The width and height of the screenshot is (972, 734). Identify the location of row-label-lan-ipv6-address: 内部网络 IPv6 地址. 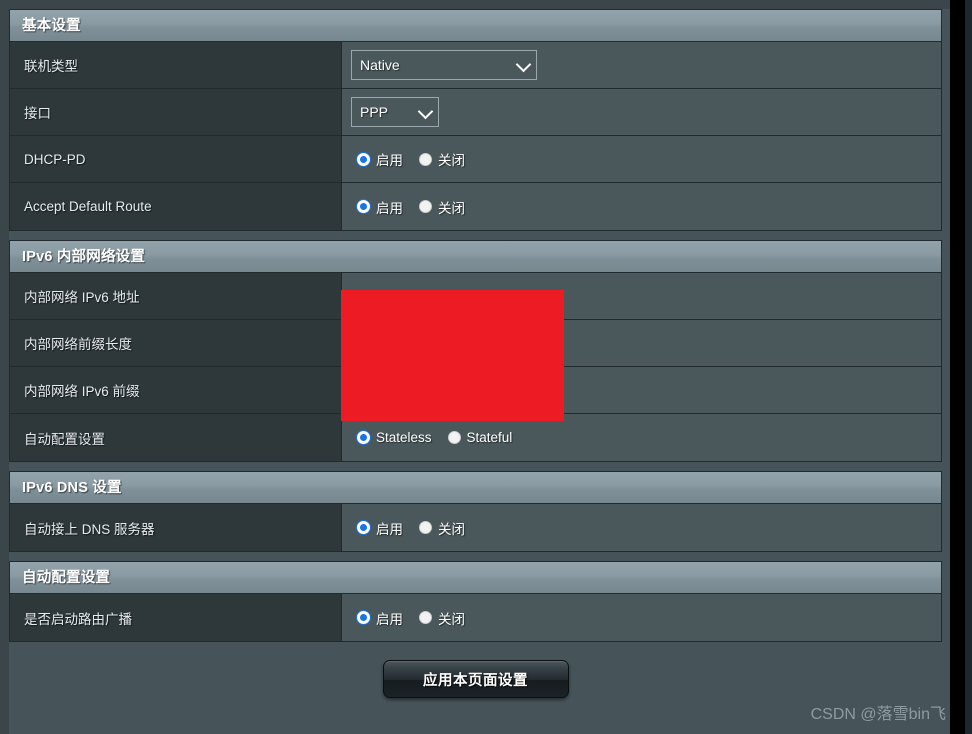
(176, 296).